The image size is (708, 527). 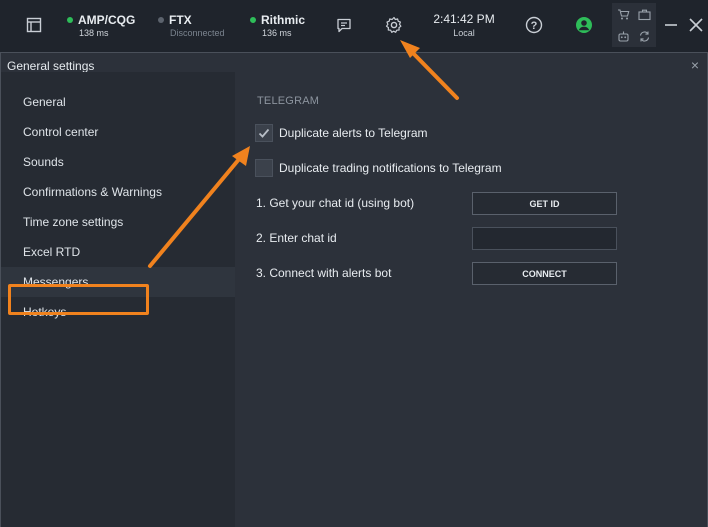 I want to click on robot-icon, so click(x=623, y=36).